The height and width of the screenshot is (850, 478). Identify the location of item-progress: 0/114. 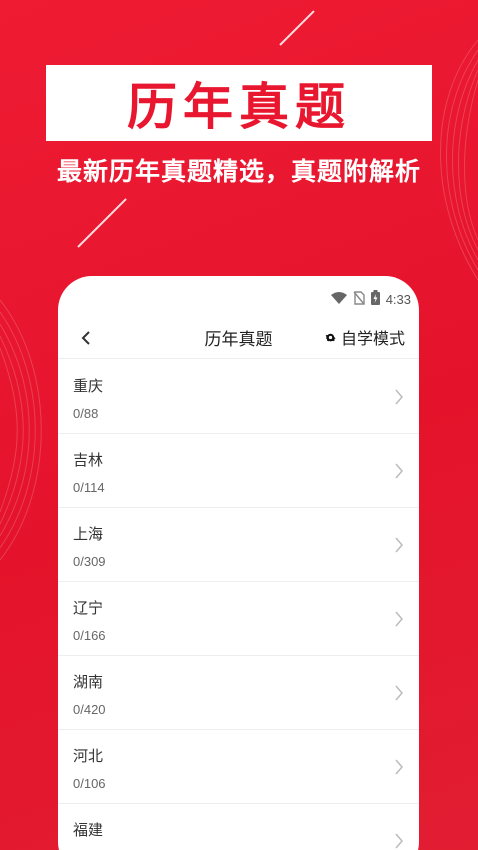
(89, 487).